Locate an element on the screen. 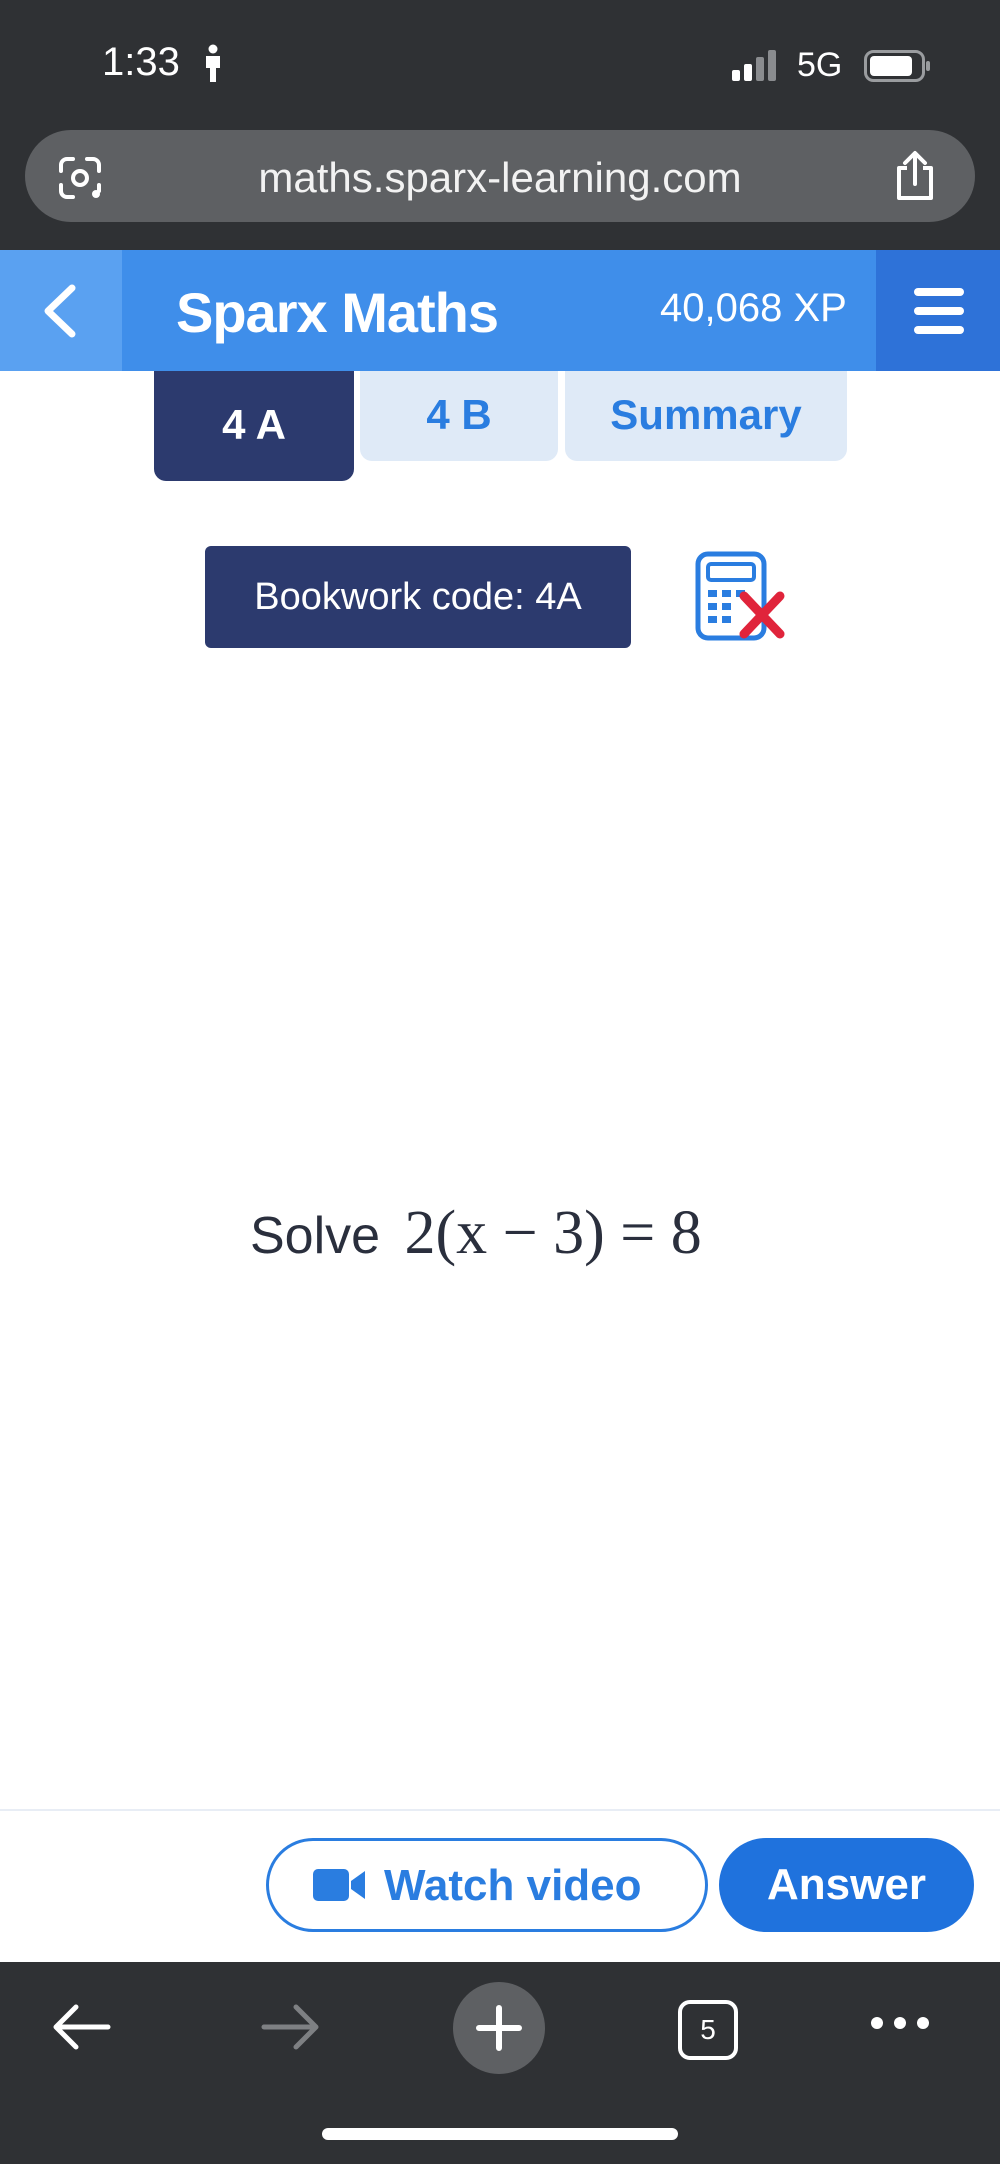 The width and height of the screenshot is (1000, 2164). url-text: maths.sparx-learning.com is located at coordinates (500, 177).